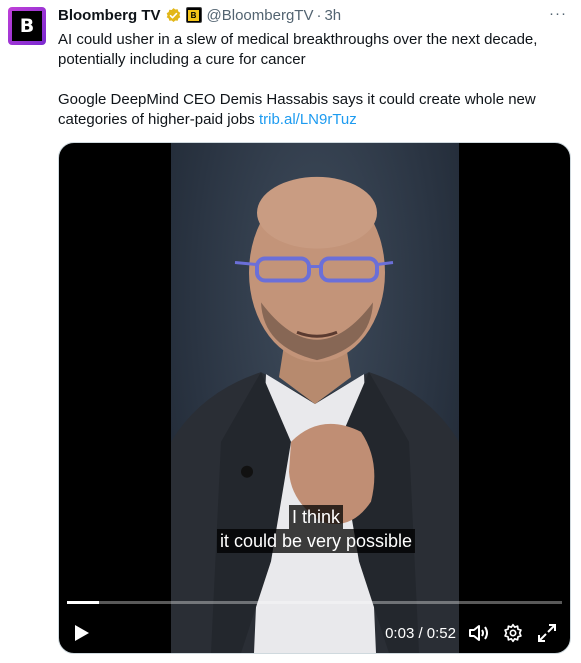  I want to click on subtitle-line: it could be very possible, so click(316, 541).